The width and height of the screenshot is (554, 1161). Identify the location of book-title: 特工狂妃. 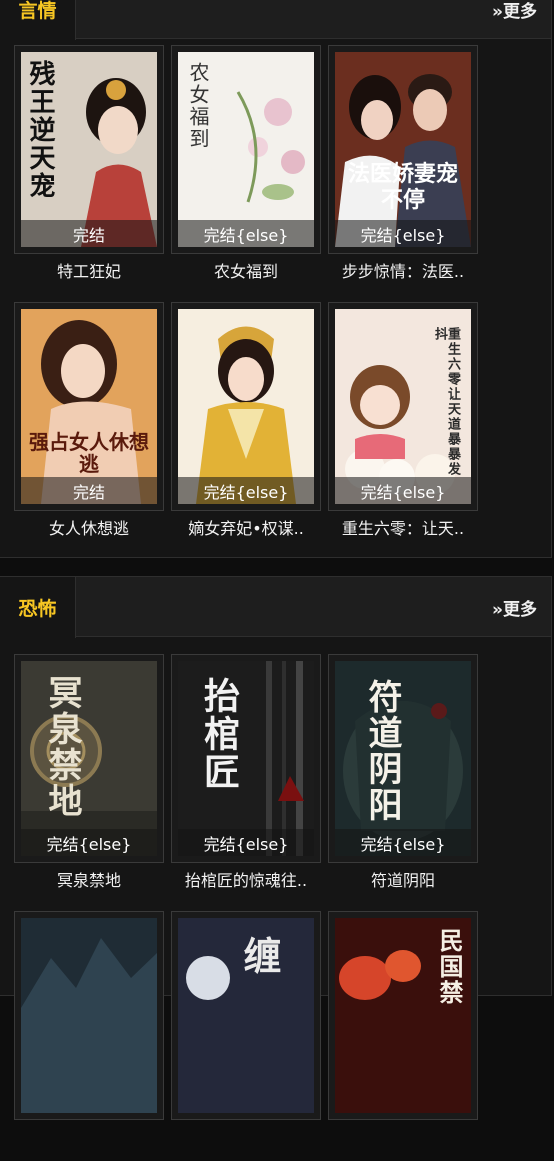
(89, 270).